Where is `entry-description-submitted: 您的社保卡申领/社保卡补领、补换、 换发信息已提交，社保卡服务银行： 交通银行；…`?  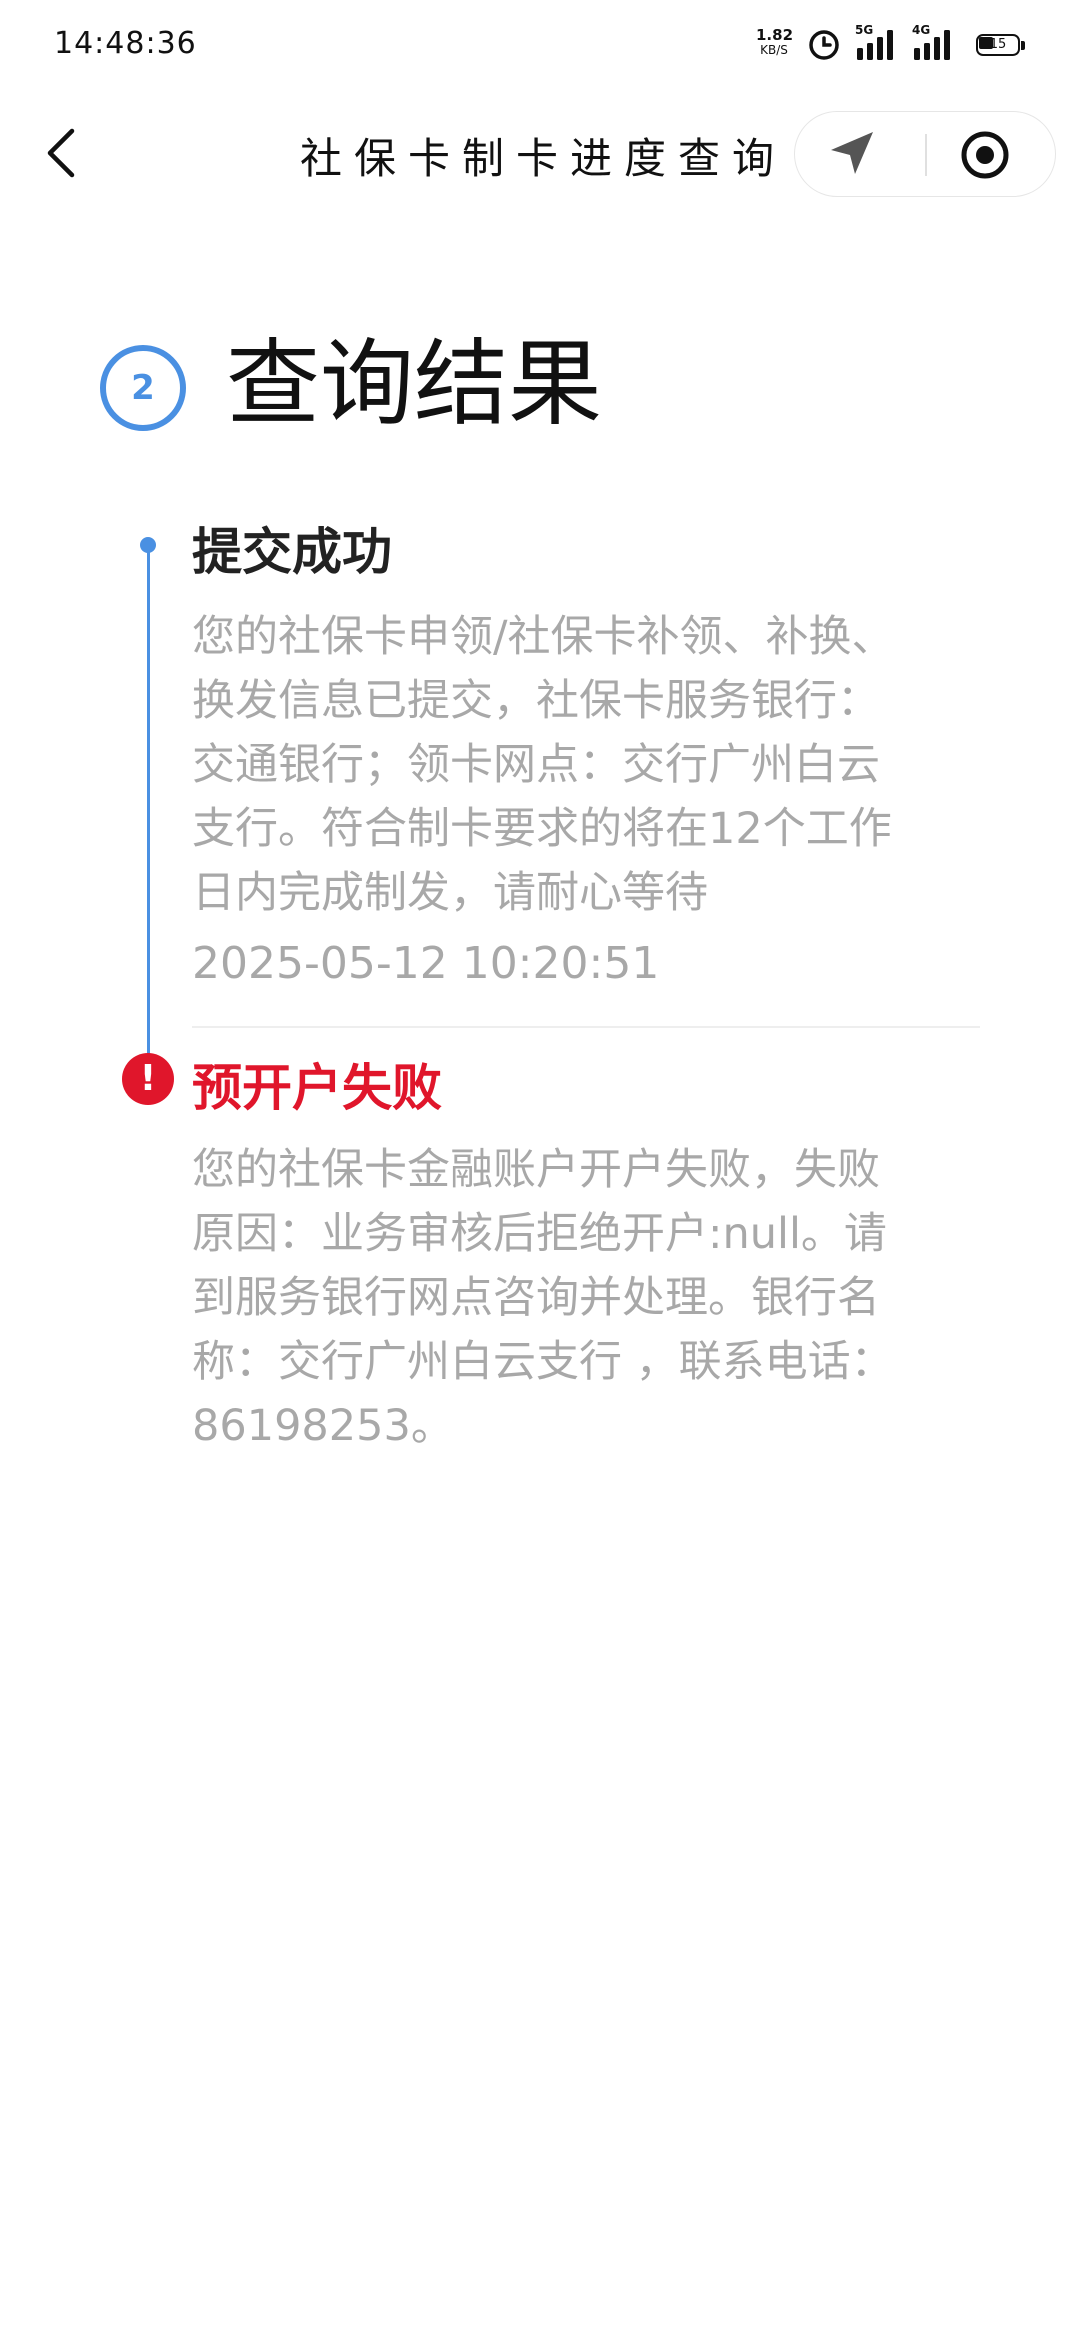 entry-description-submitted: 您的社保卡申领/社保卡补领、补换、 换发信息已提交，社保卡服务银行： 交通银行；… is located at coordinates (572, 765).